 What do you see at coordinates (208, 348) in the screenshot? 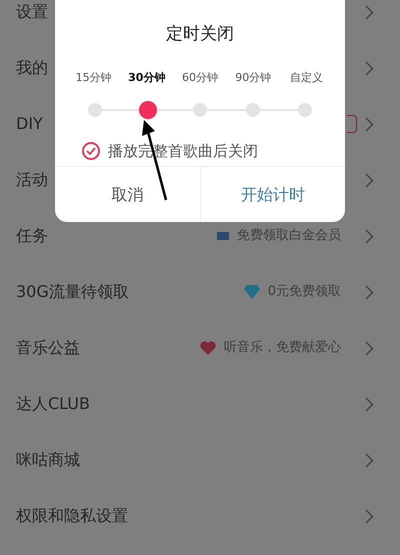
I see `heart-icon` at bounding box center [208, 348].